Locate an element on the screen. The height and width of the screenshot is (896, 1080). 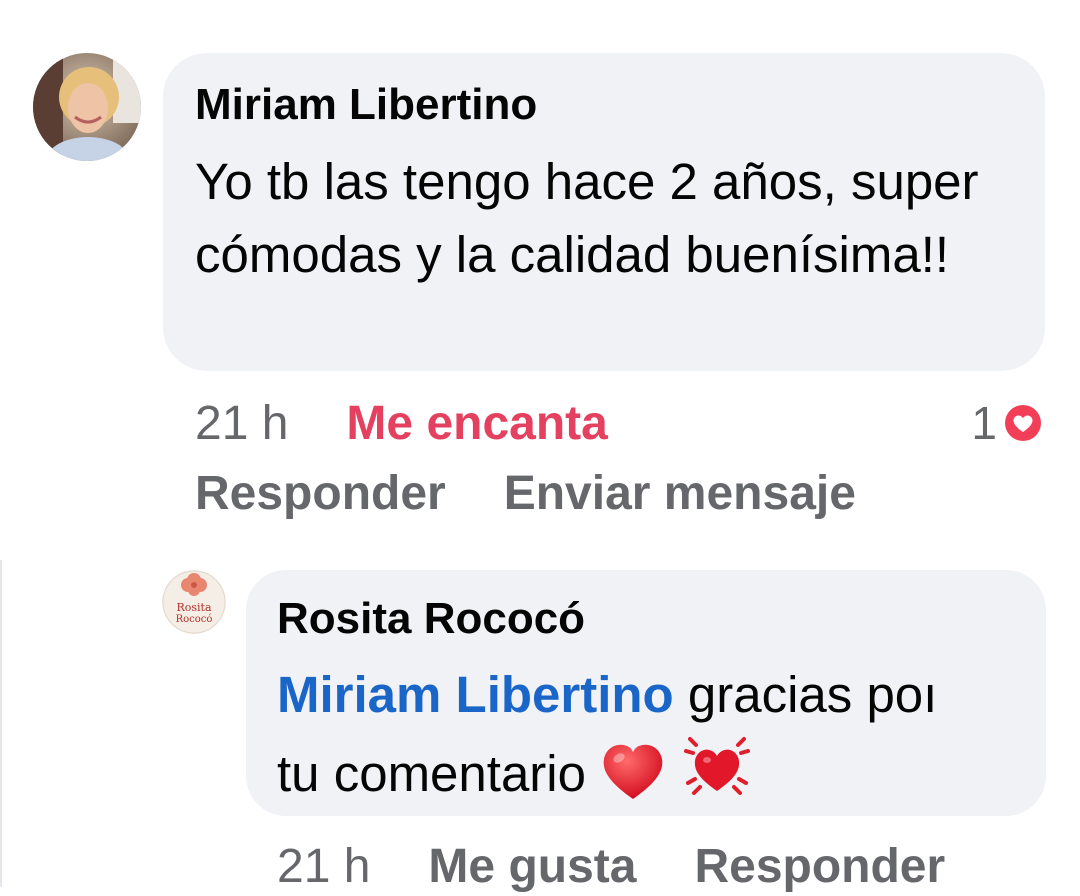
reaction-count: 1 is located at coordinates (1008, 423).